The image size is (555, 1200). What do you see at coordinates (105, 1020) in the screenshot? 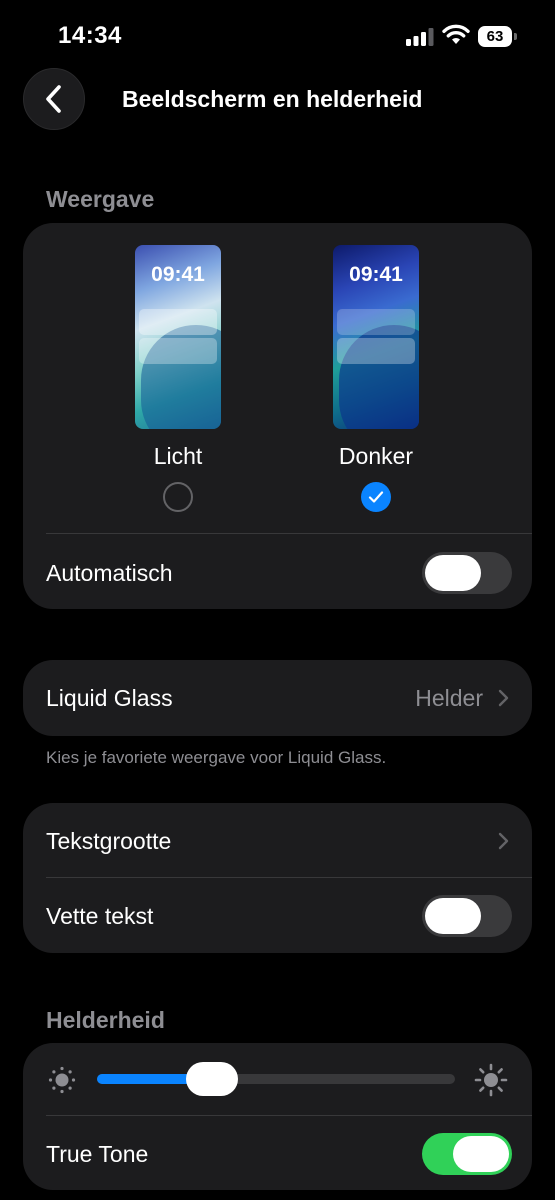
I see `section-label-brightness: Helderheid` at bounding box center [105, 1020].